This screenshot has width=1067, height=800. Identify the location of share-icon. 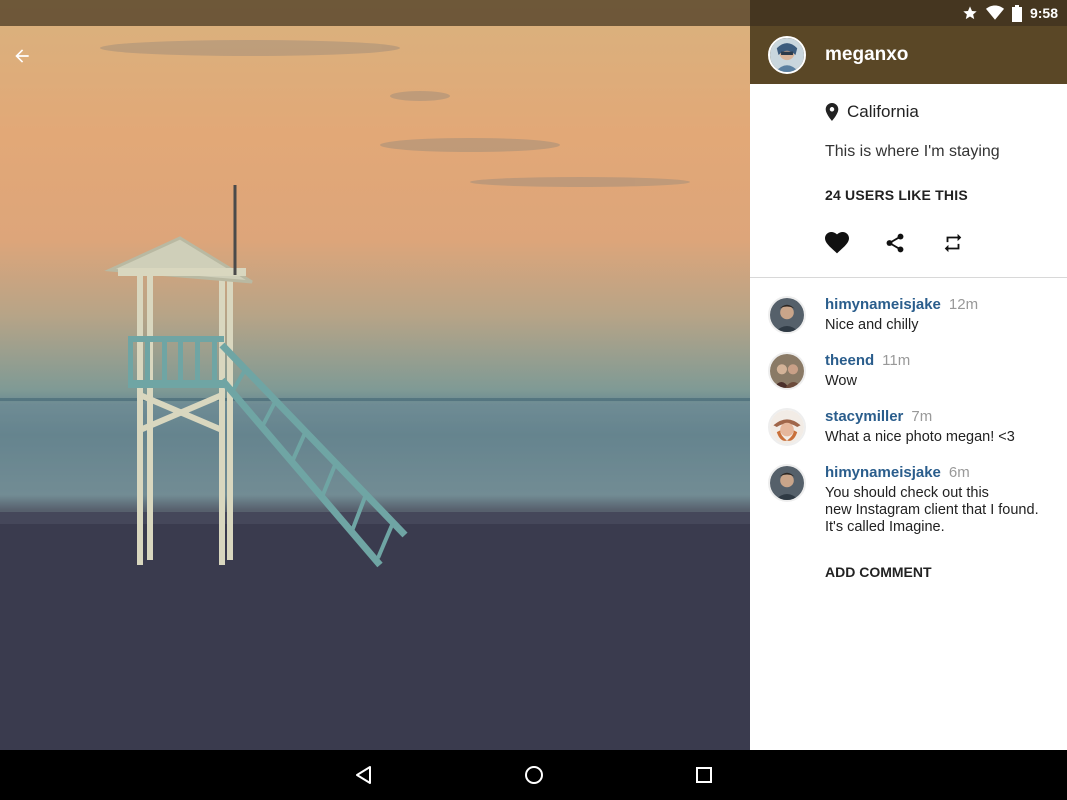
(895, 243).